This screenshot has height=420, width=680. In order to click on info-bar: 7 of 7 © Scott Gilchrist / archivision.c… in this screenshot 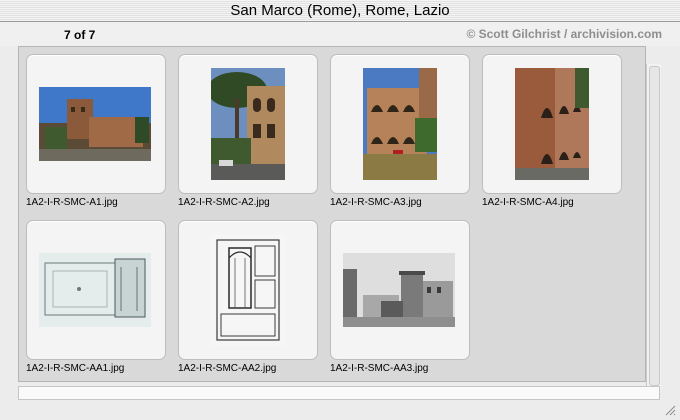, I will do `click(340, 34)`.